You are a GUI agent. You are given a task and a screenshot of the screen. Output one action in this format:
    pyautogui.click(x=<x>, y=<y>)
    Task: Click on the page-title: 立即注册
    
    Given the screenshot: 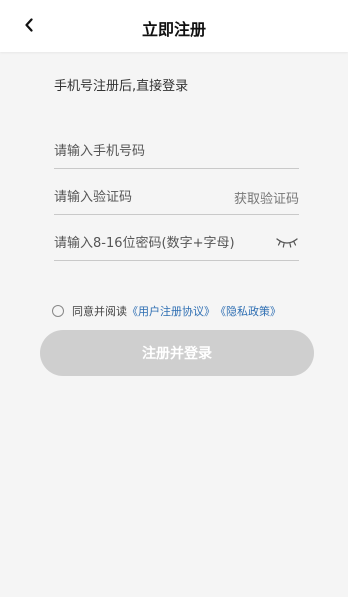 What is the action you would take?
    pyautogui.click(x=173, y=29)
    